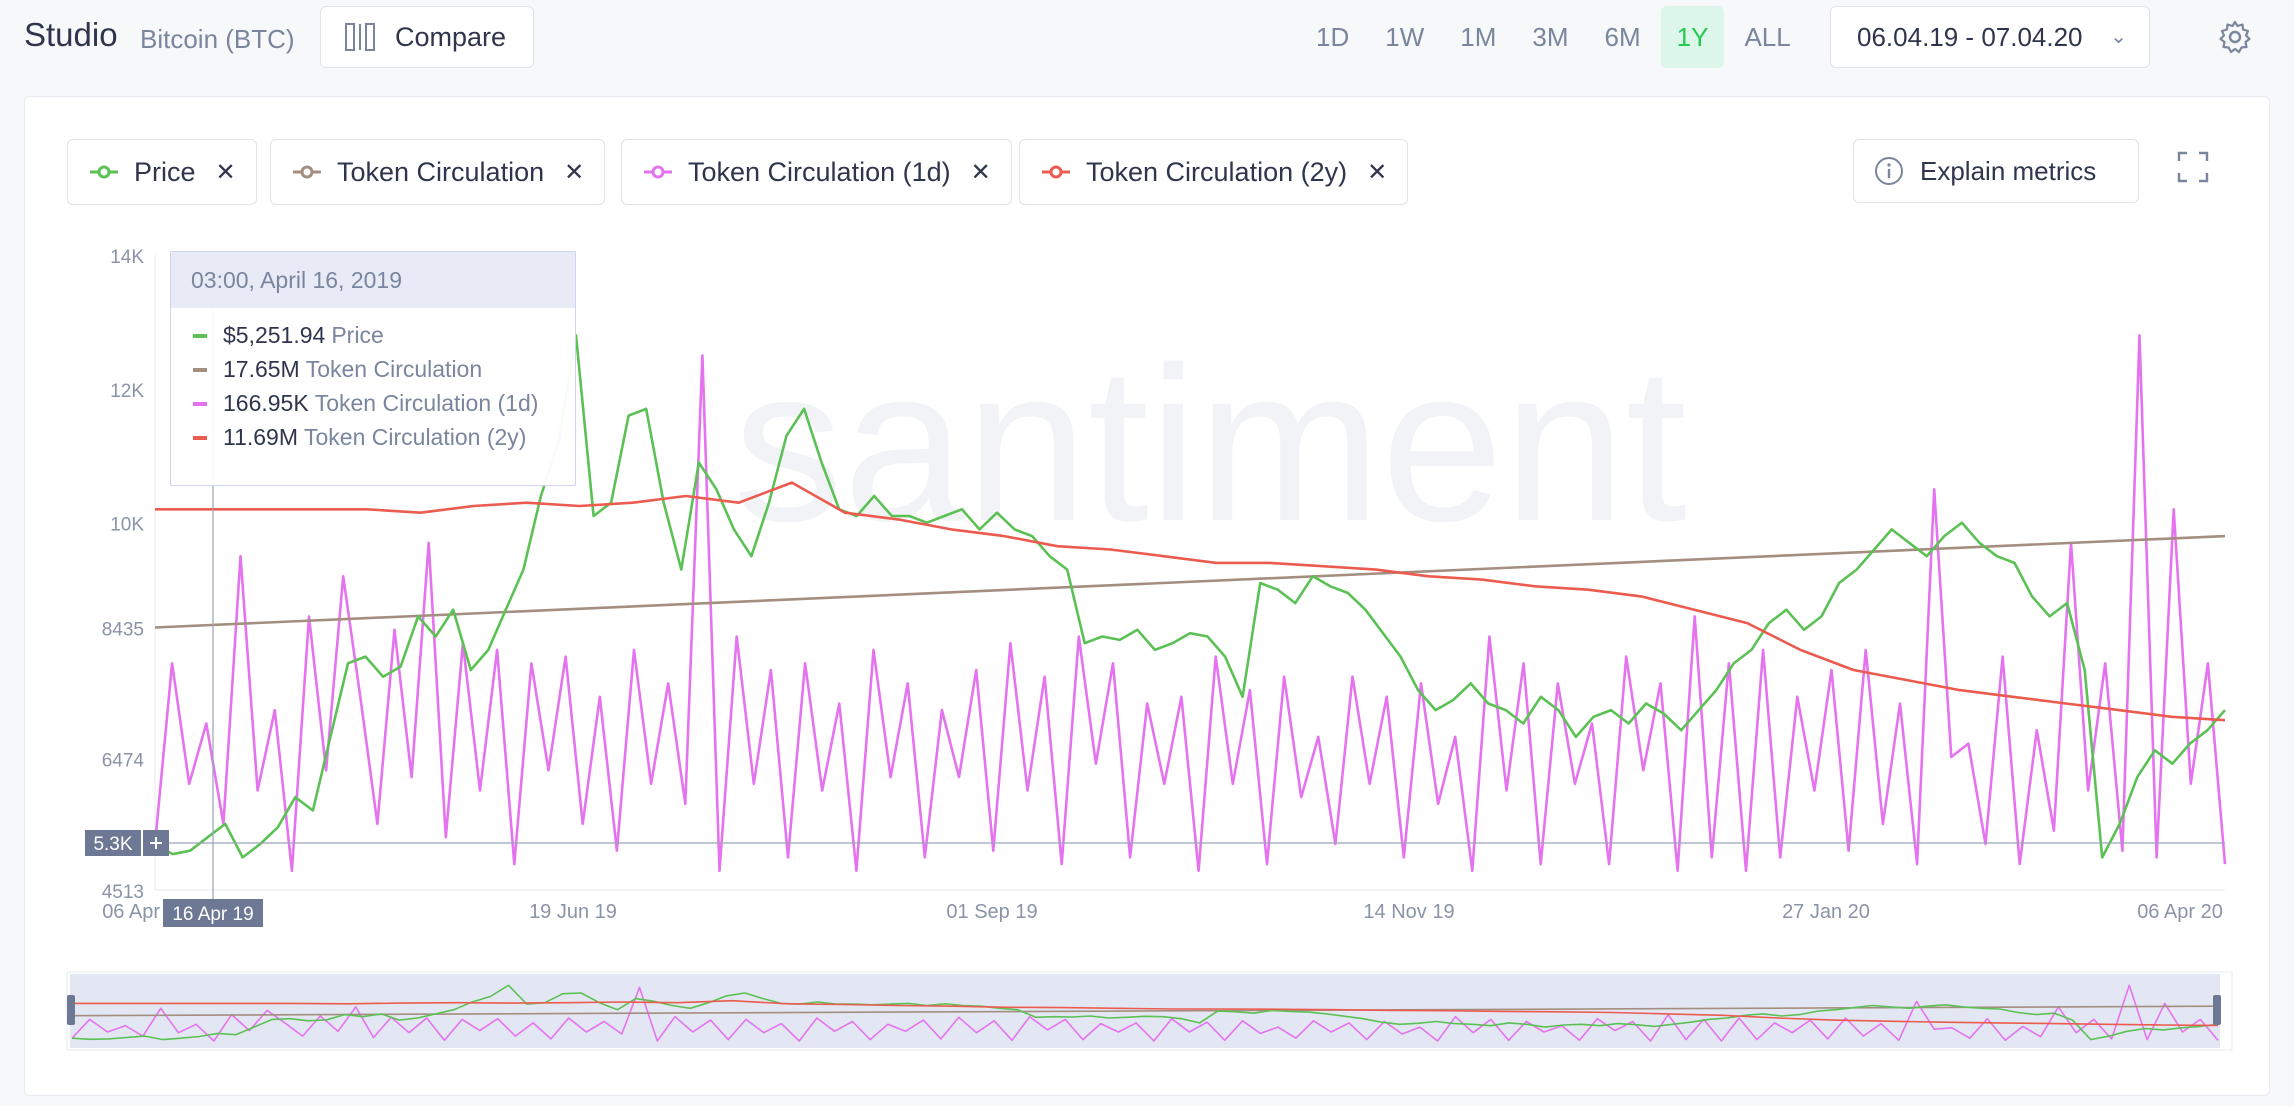  Describe the element at coordinates (415, 437) in the screenshot. I see `tooltip-label: Token Circulation (2y)` at that location.